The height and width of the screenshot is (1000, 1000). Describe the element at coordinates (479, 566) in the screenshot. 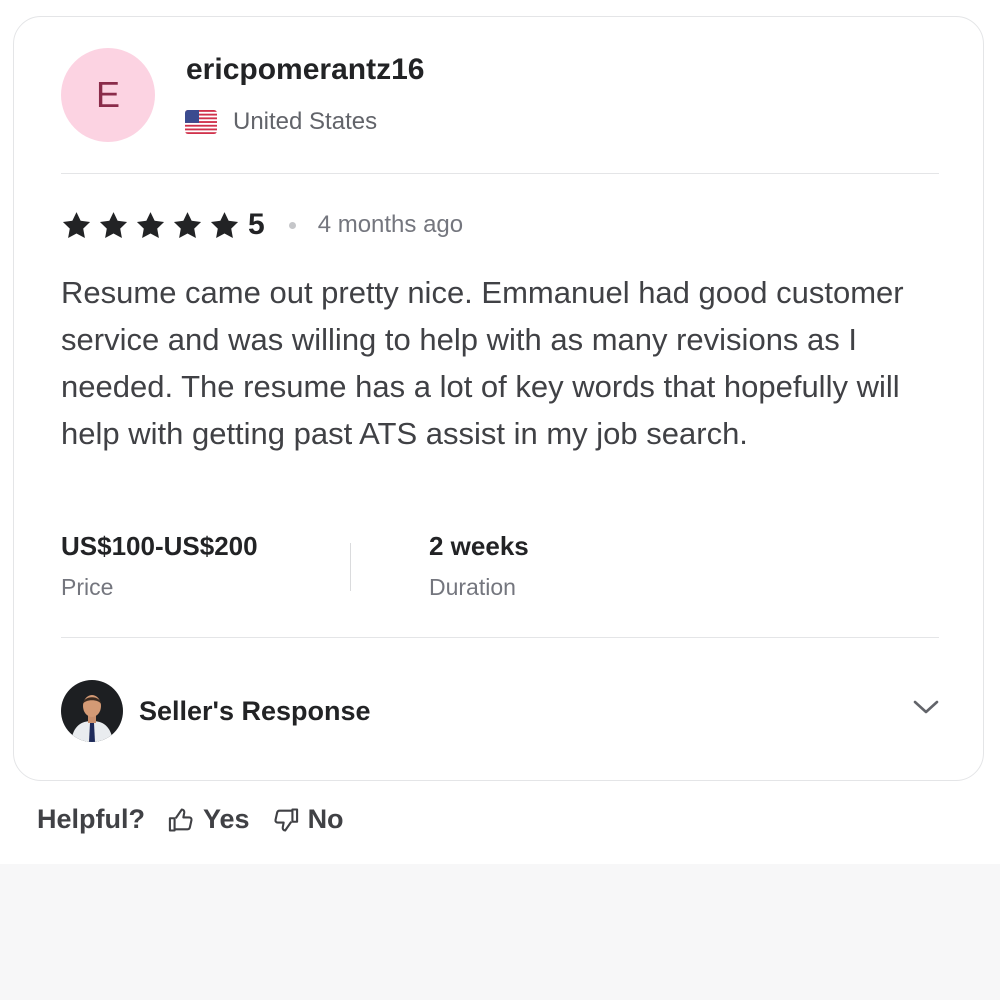

I see `duration-info: 2 weeks Duration` at that location.